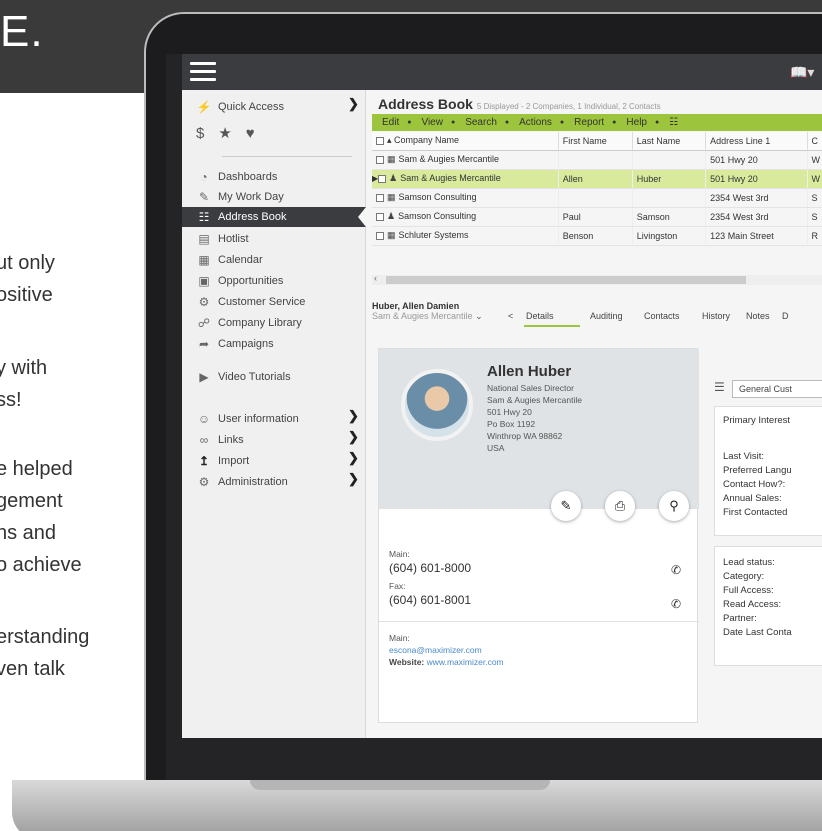 Image resolution: width=822 pixels, height=831 pixels. I want to click on cell-last-name: Livingston, so click(669, 236).